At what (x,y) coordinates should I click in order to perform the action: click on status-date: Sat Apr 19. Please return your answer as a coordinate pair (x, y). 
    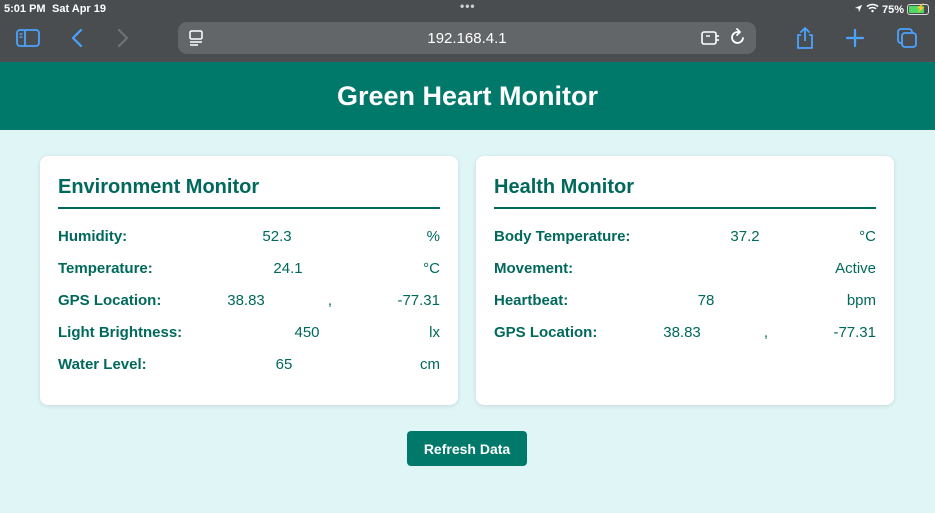
    Looking at the image, I should click on (79, 9).